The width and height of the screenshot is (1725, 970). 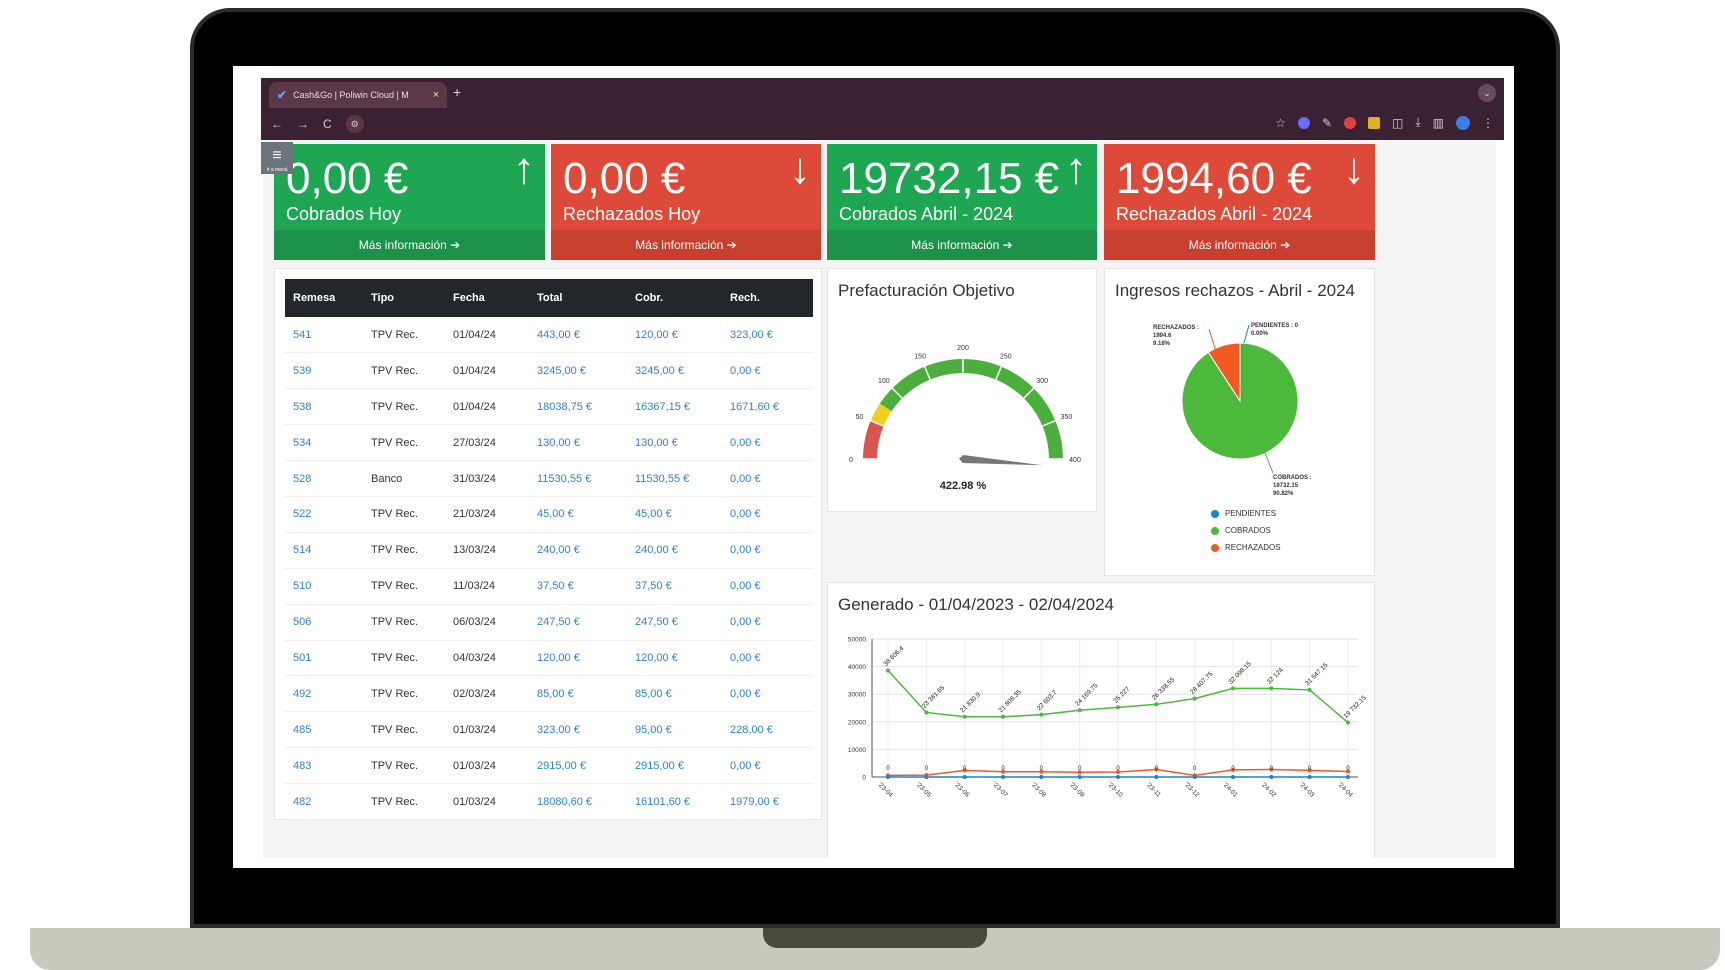 What do you see at coordinates (277, 124) in the screenshot?
I see `back-icon: ←` at bounding box center [277, 124].